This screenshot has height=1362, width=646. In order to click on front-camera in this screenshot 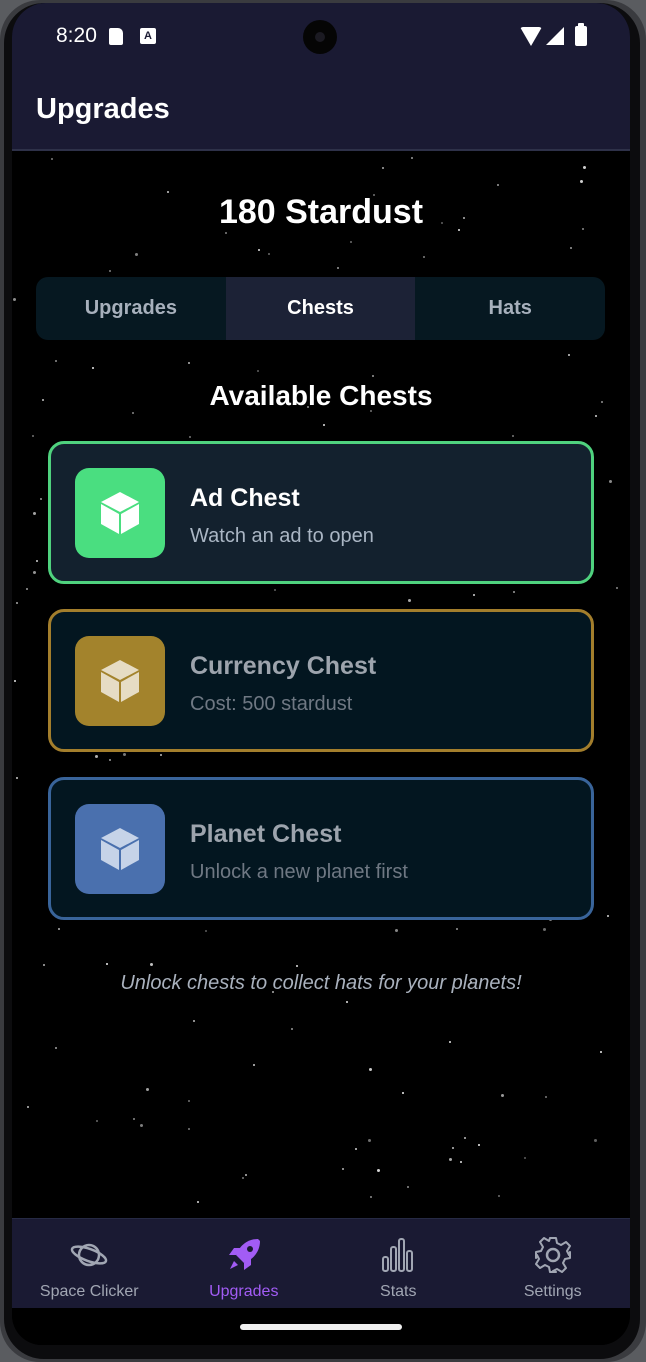, I will do `click(320, 37)`.